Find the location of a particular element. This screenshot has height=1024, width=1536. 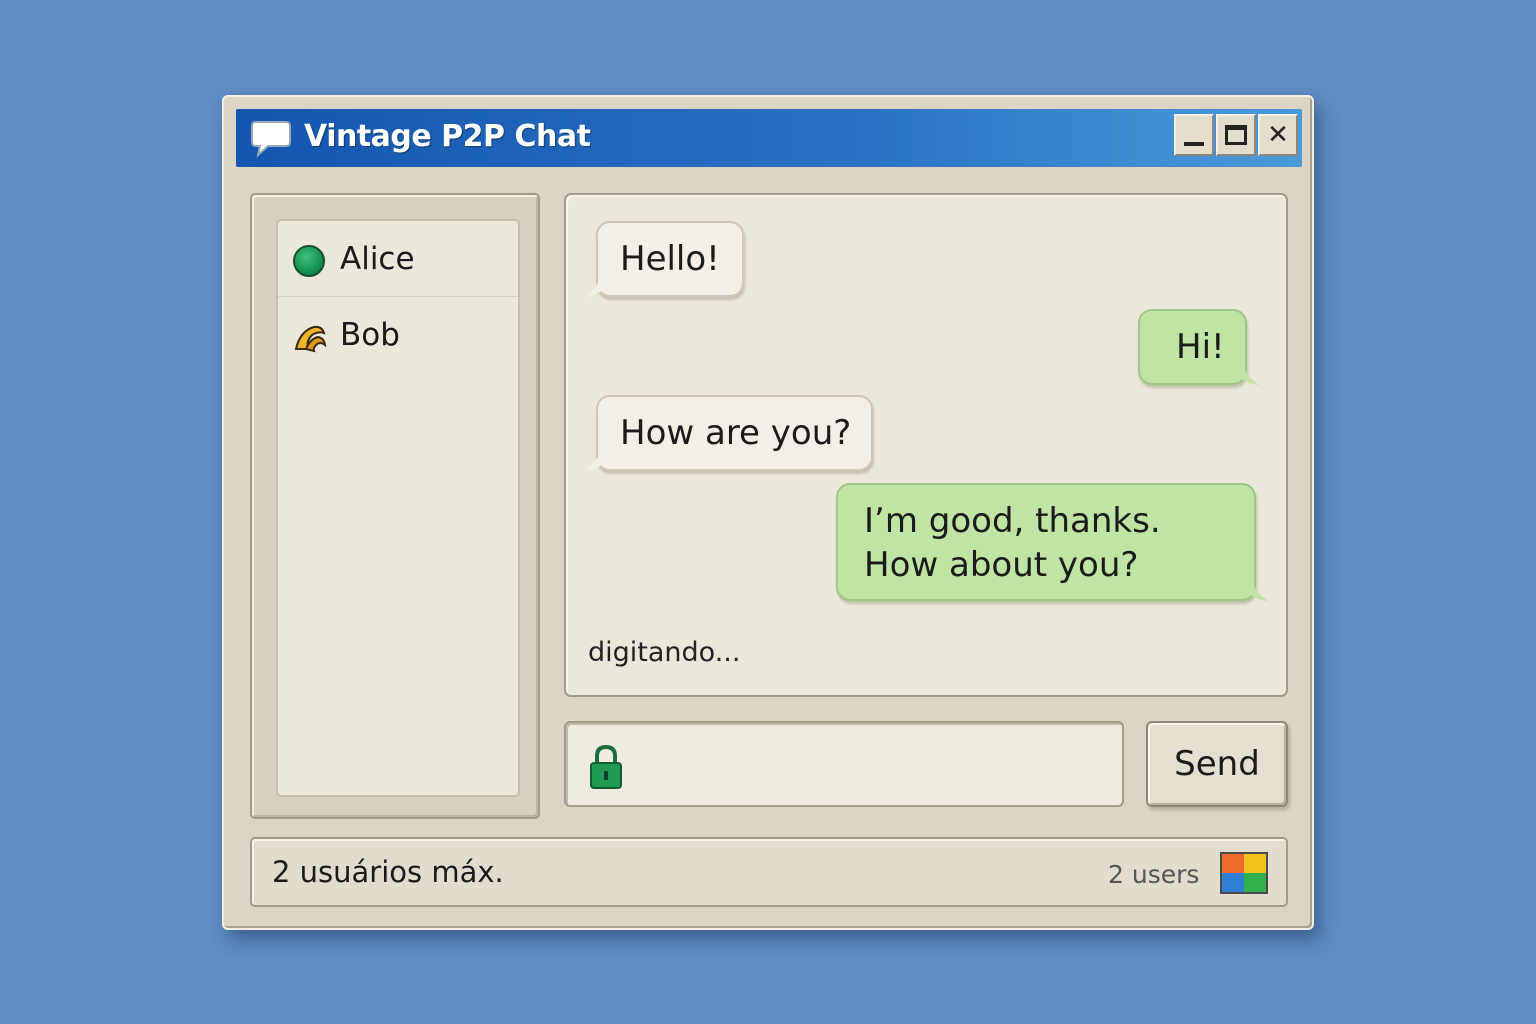

minimize-icon is located at coordinates (1194, 144).